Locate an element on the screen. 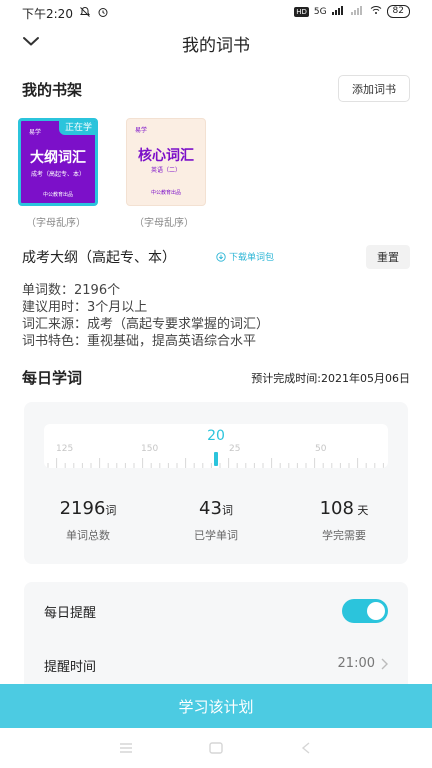 This screenshot has height=768, width=432. alarm-icon is located at coordinates (103, 13).